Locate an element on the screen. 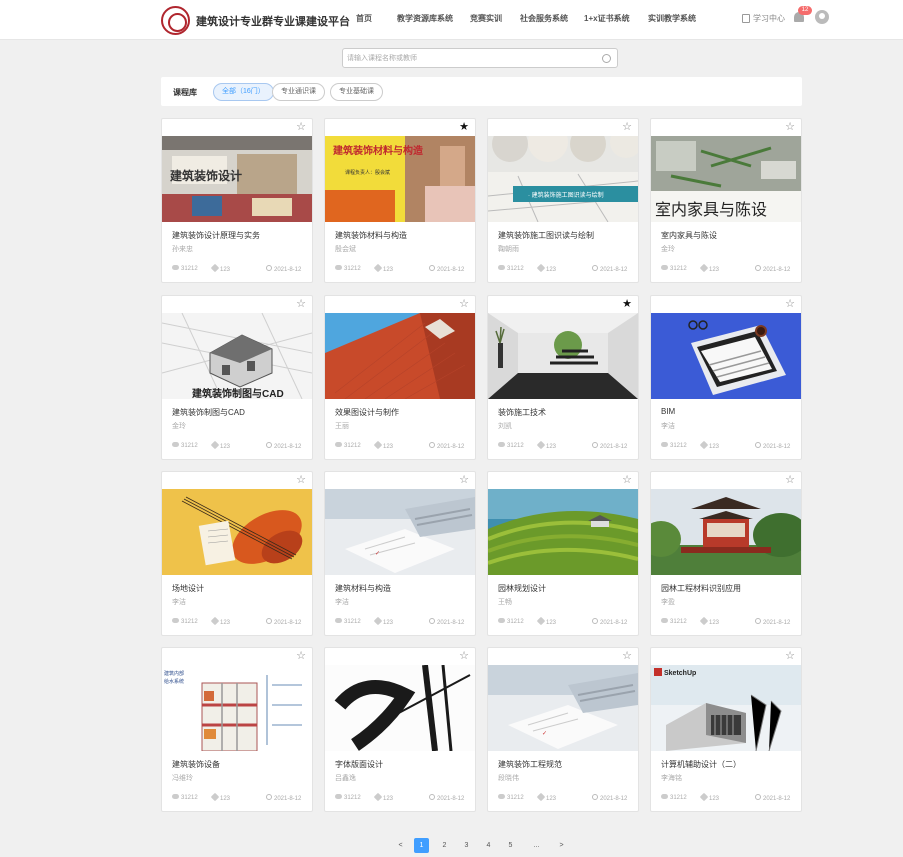 The height and width of the screenshot is (857, 903). course-card: ☆ 园林工程材料识别应用 李盈 31212 123 2021-8-12 is located at coordinates (726, 553).